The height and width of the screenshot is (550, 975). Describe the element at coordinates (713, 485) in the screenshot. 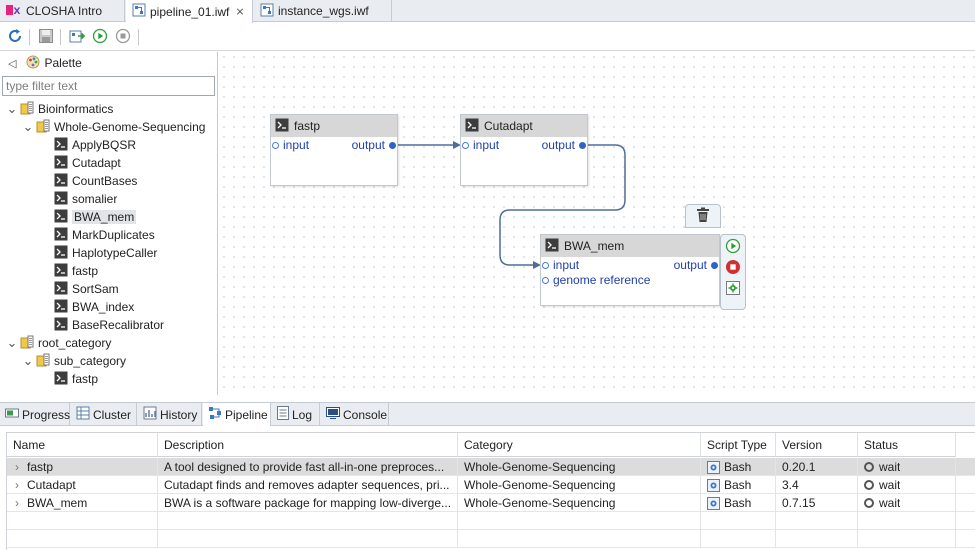

I see `script-icon` at that location.